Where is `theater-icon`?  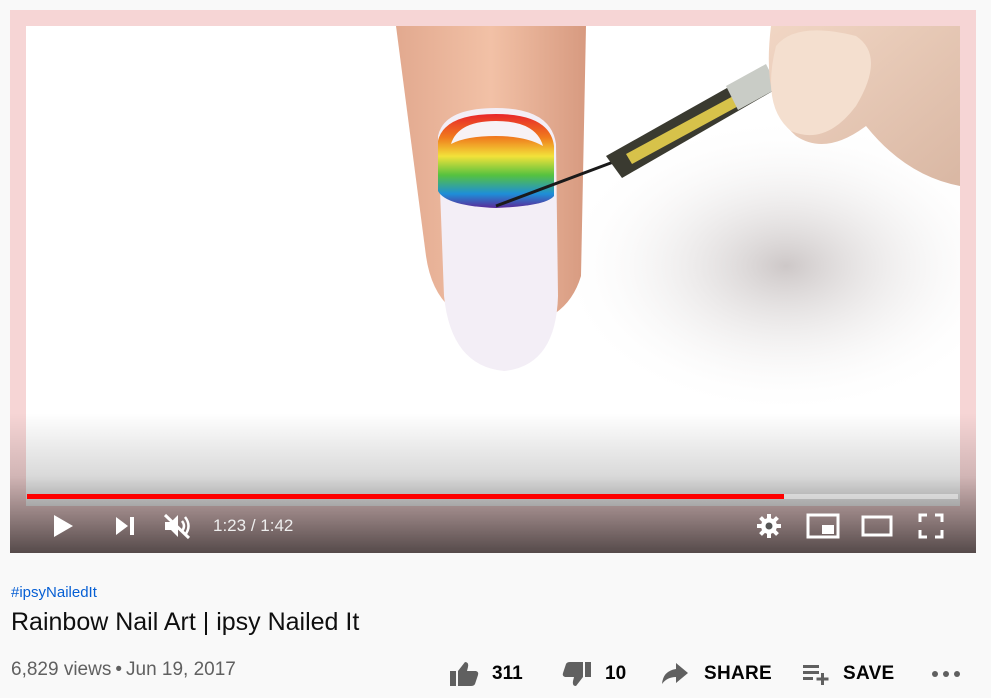
theater-icon is located at coordinates (877, 526).